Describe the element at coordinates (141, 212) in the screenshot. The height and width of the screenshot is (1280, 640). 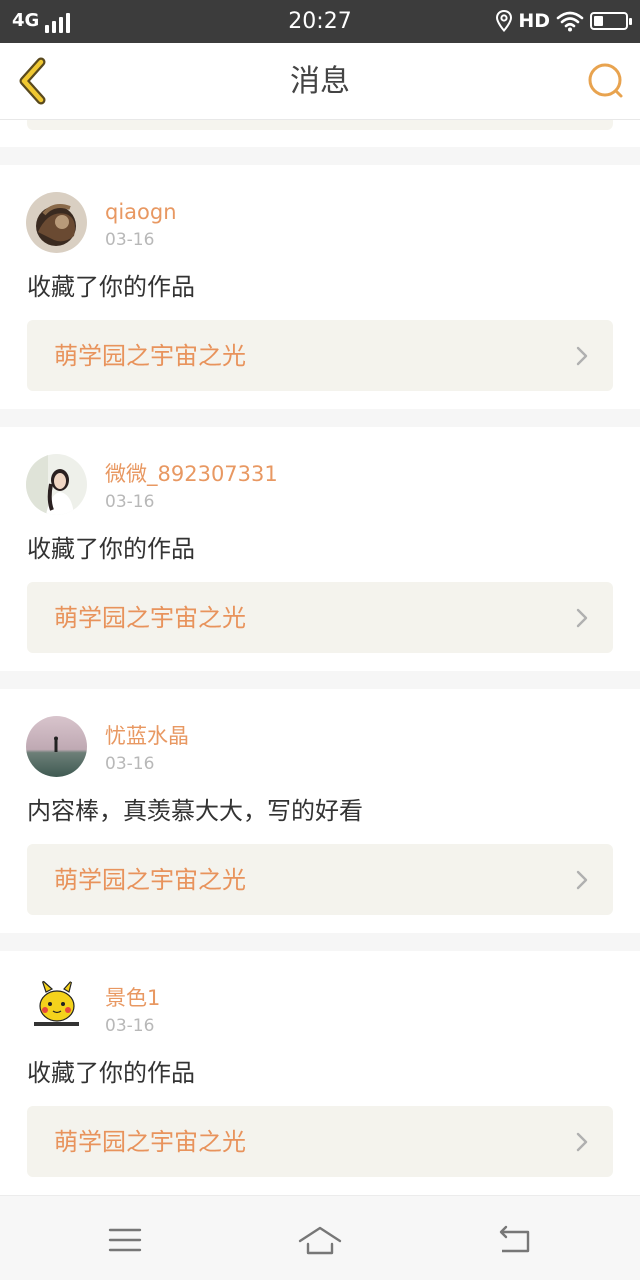
I see `username: qiaogn` at that location.